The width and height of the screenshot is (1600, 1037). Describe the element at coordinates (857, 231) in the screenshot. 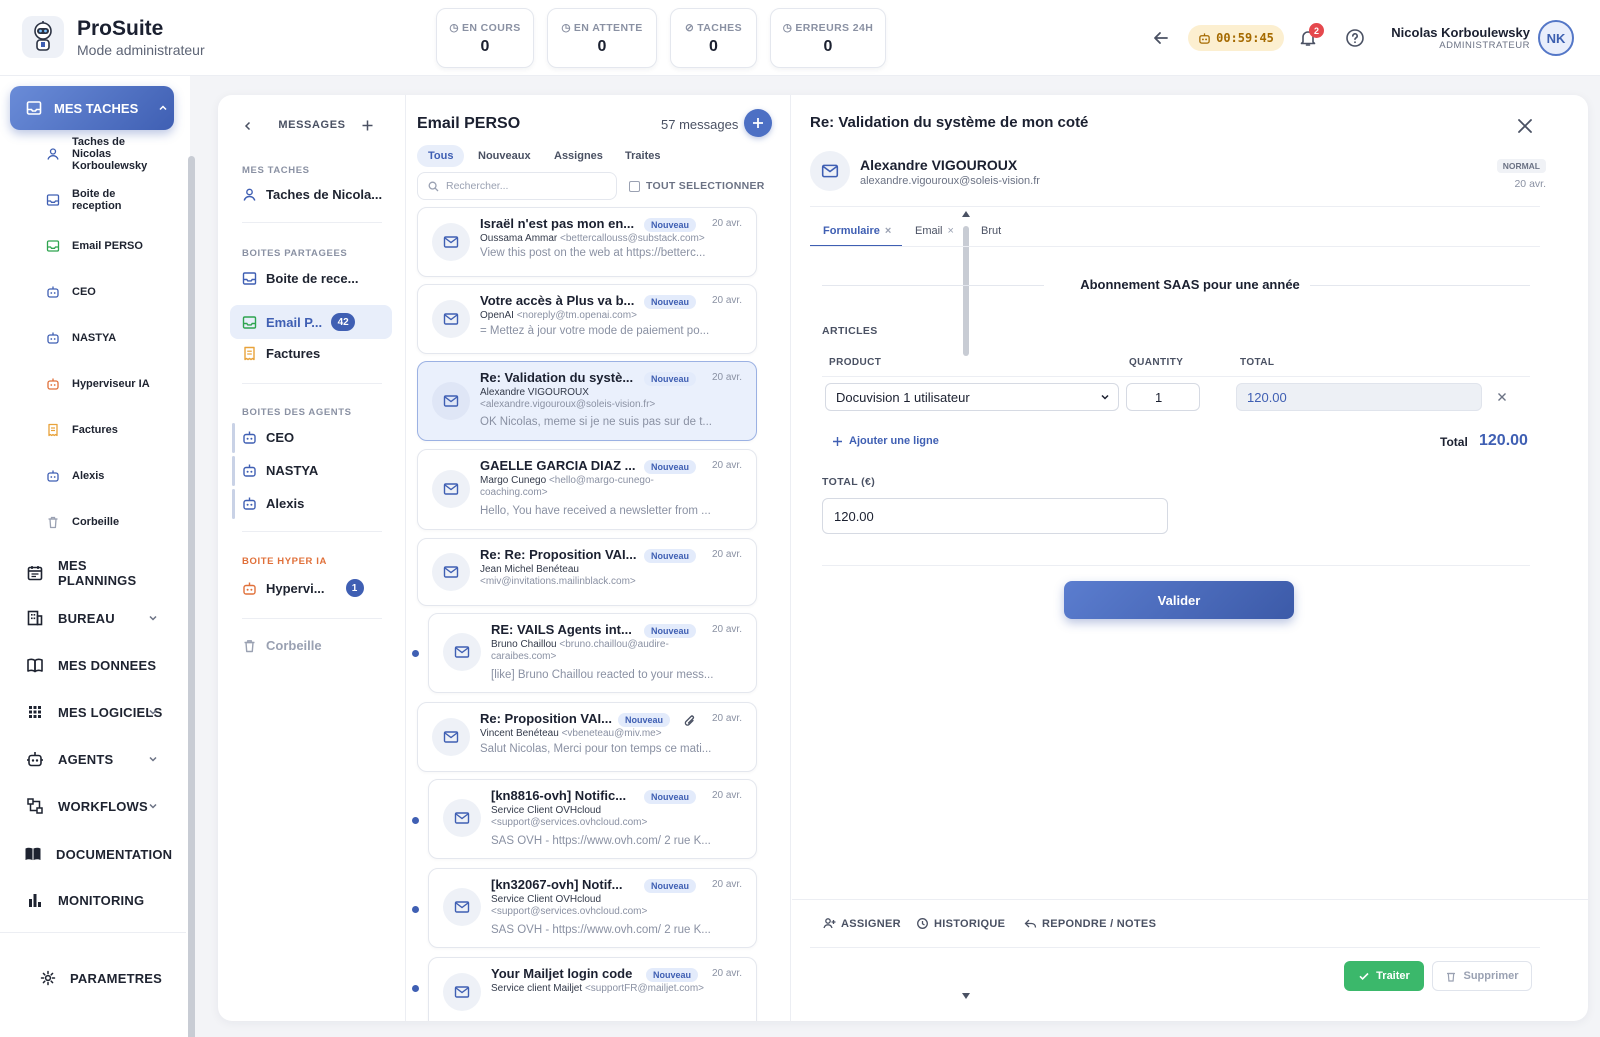

I see `tab-formulaire: Formulaire ×` at that location.